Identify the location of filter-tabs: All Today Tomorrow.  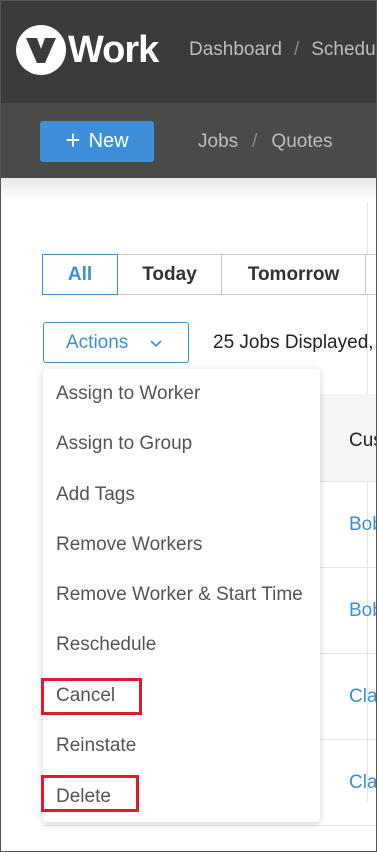
(209, 274).